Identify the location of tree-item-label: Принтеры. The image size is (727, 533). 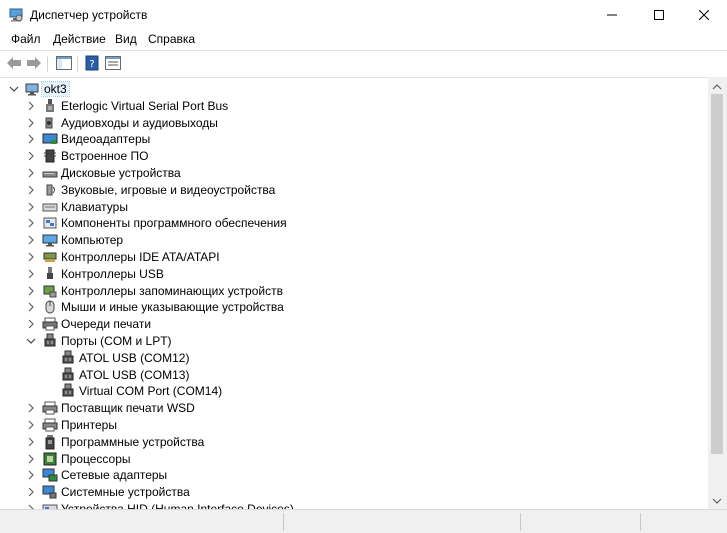
(89, 425).